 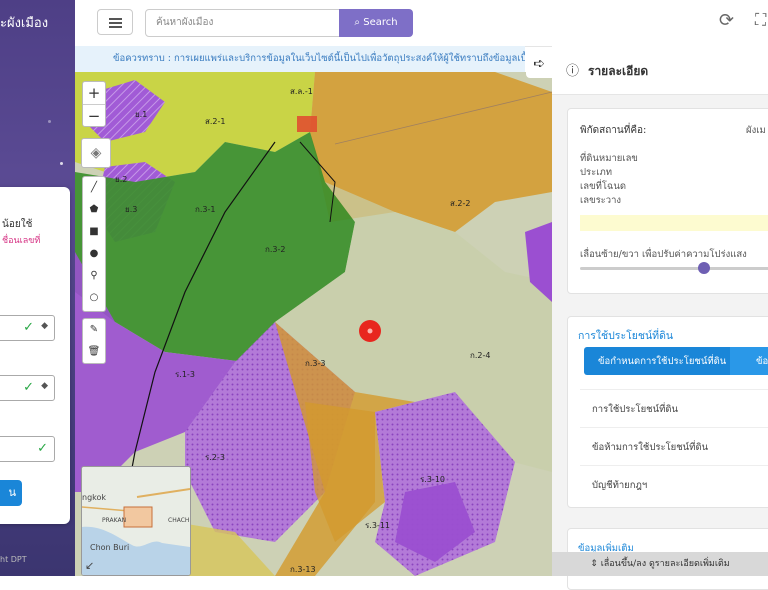 I want to click on fullscreen-icon: ⛶, so click(x=760, y=20).